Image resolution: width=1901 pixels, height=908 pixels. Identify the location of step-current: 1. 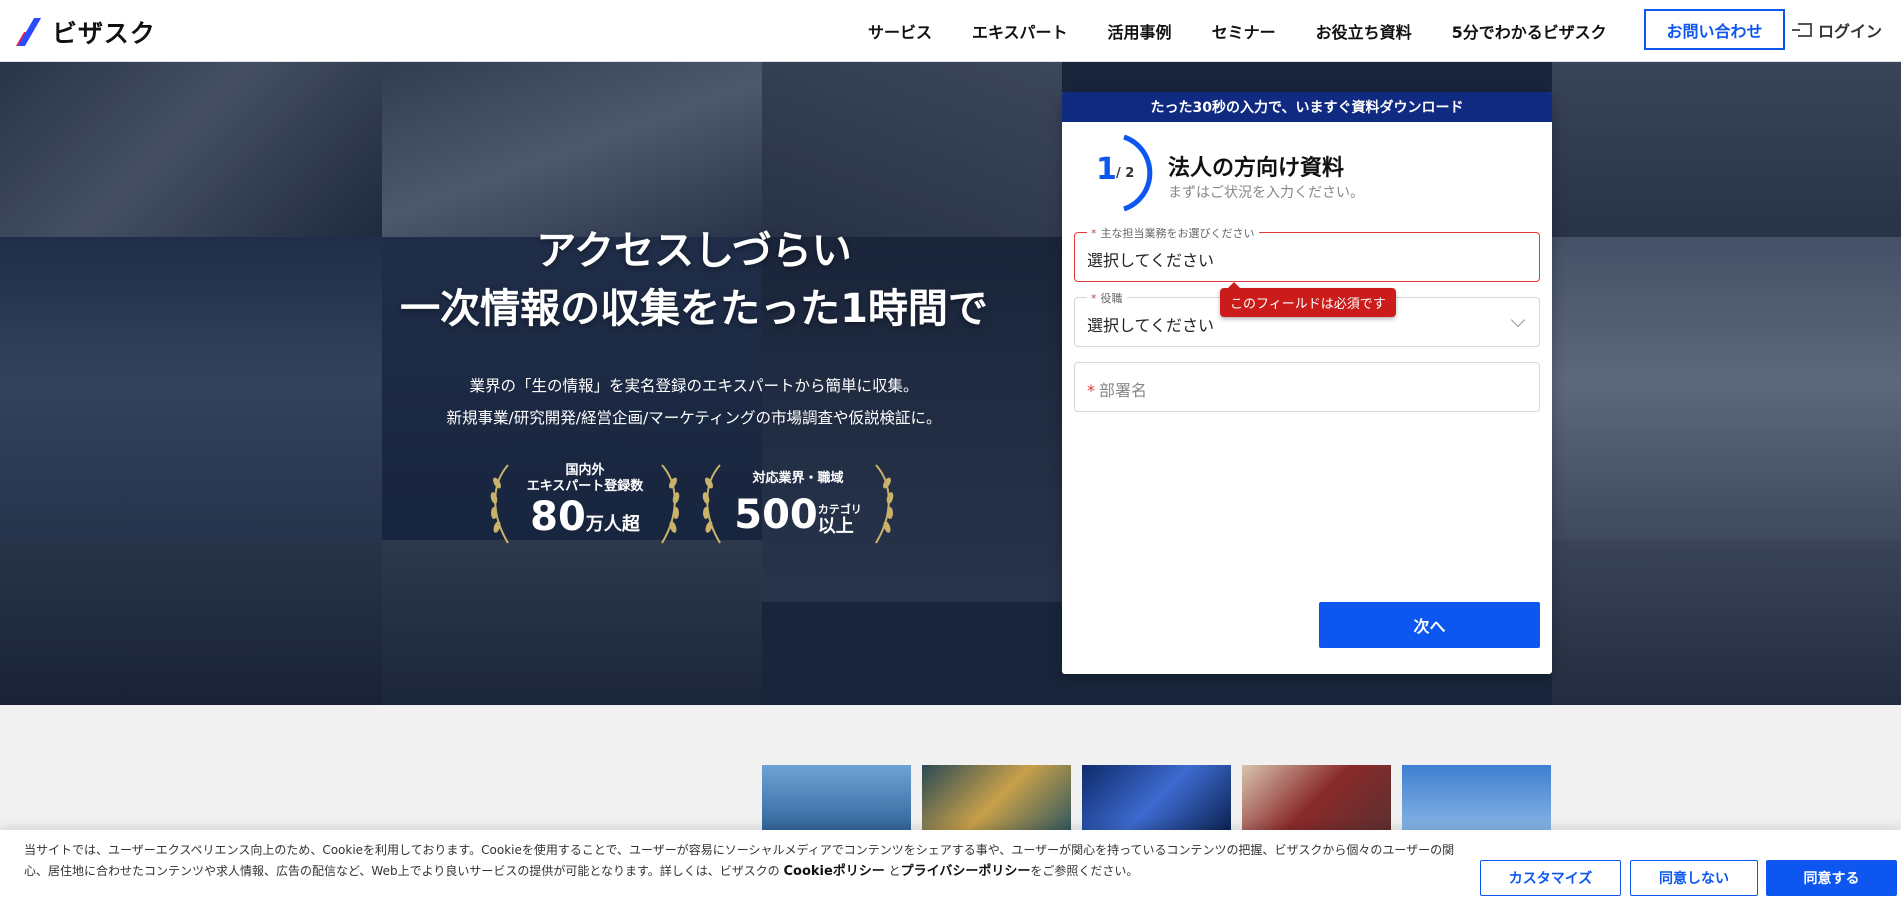
(1106, 169).